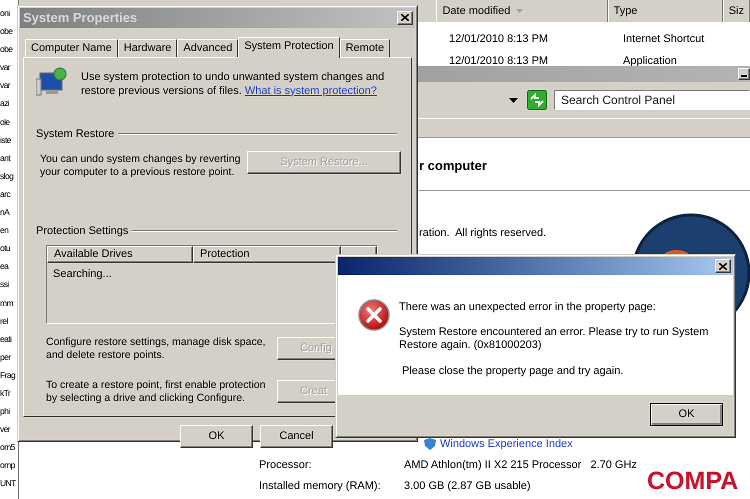 The image size is (750, 499). What do you see at coordinates (5, 121) in the screenshot?
I see `file-name: ole` at bounding box center [5, 121].